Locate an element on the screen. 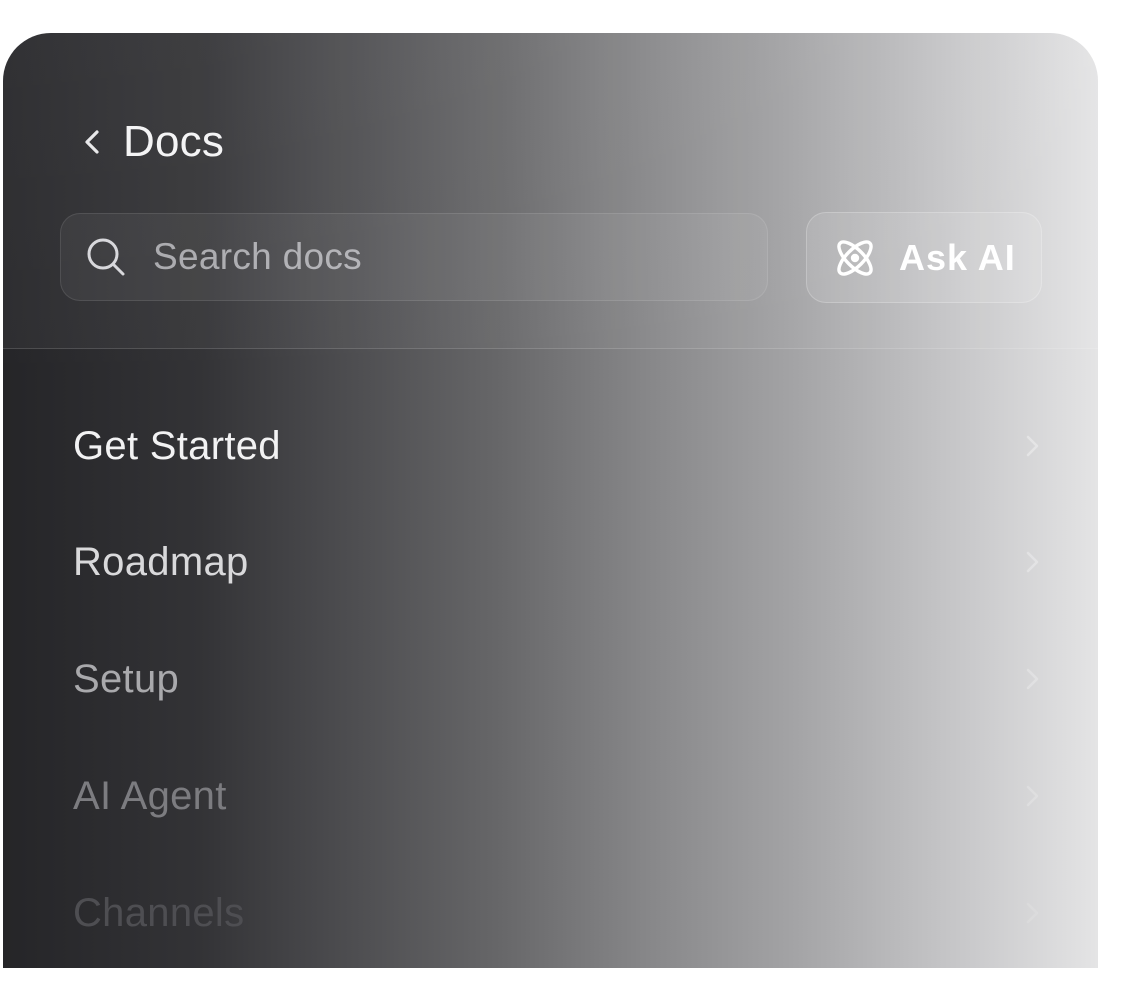  back-button: Docs is located at coordinates (150, 142).